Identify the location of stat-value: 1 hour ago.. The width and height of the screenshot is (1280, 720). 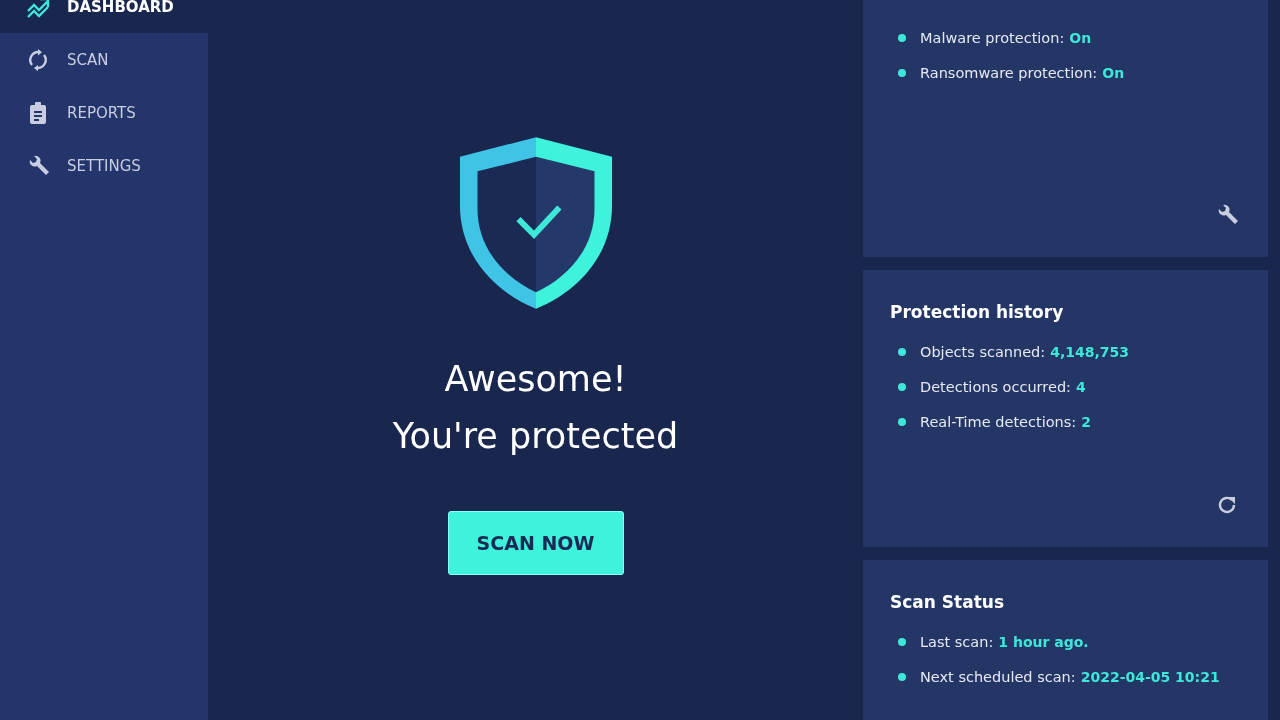
(1043, 642).